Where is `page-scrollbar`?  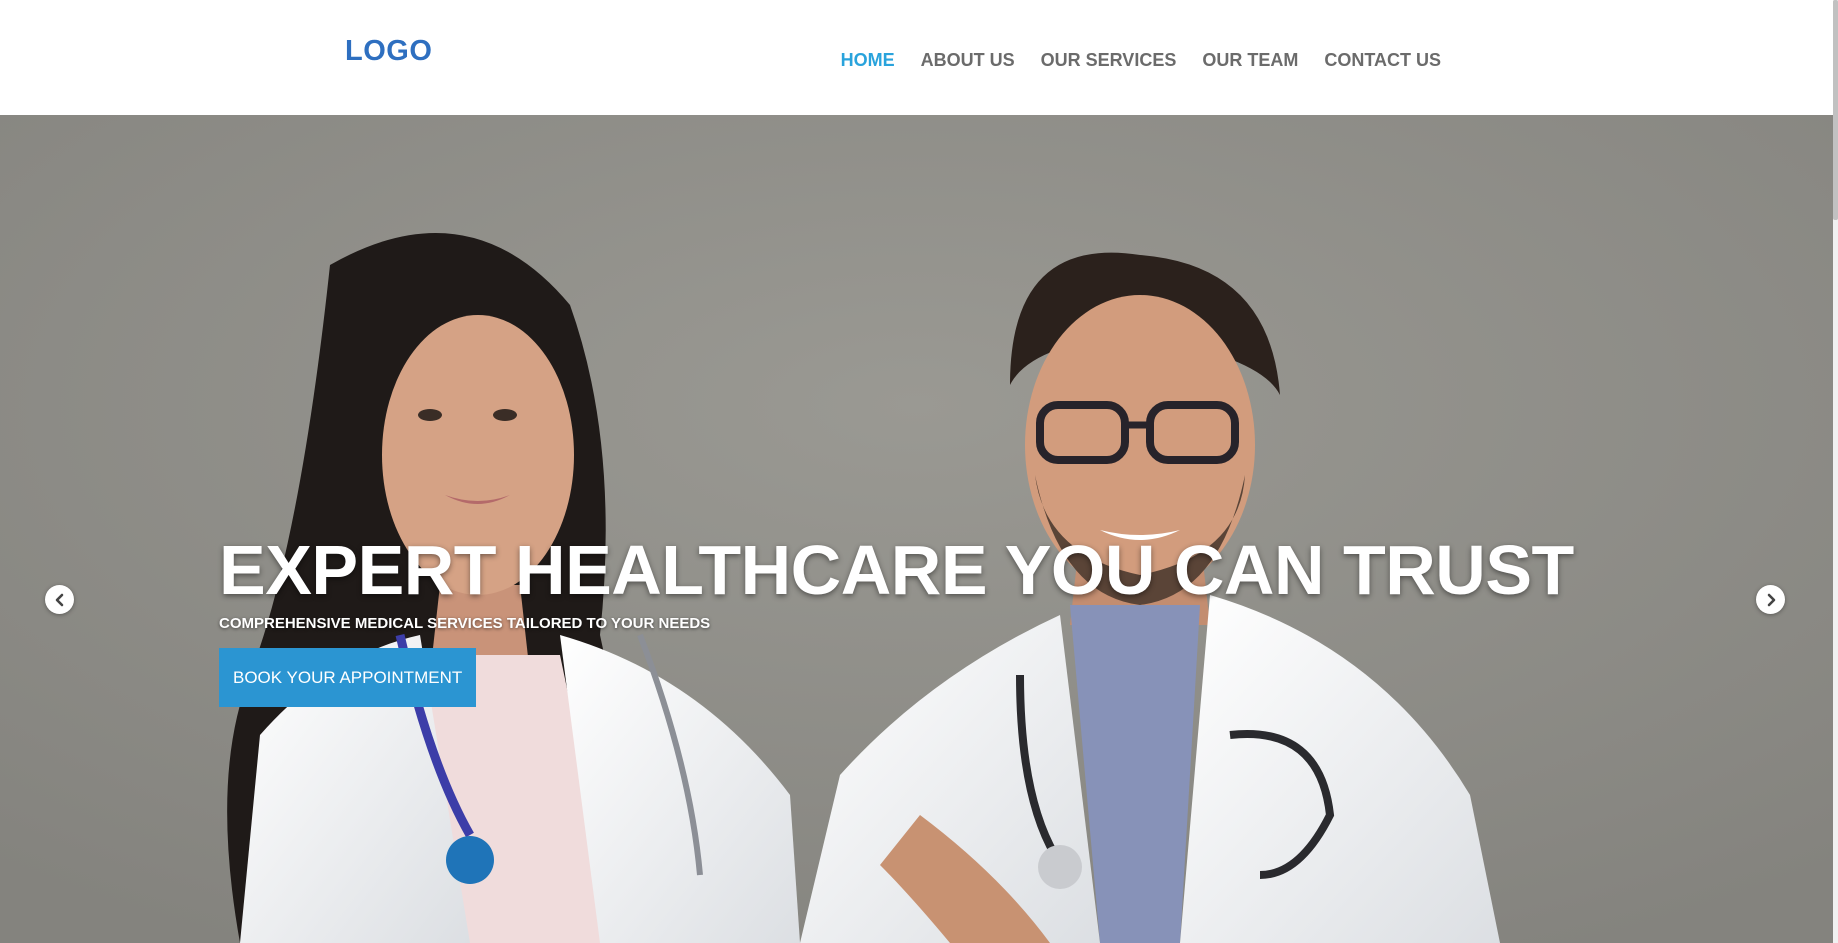
page-scrollbar is located at coordinates (1835, 471).